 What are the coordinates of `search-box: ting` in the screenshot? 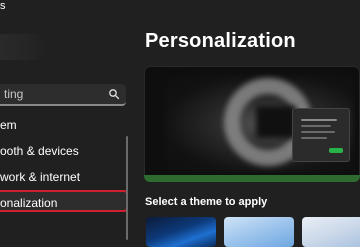 It's located at (63, 95).